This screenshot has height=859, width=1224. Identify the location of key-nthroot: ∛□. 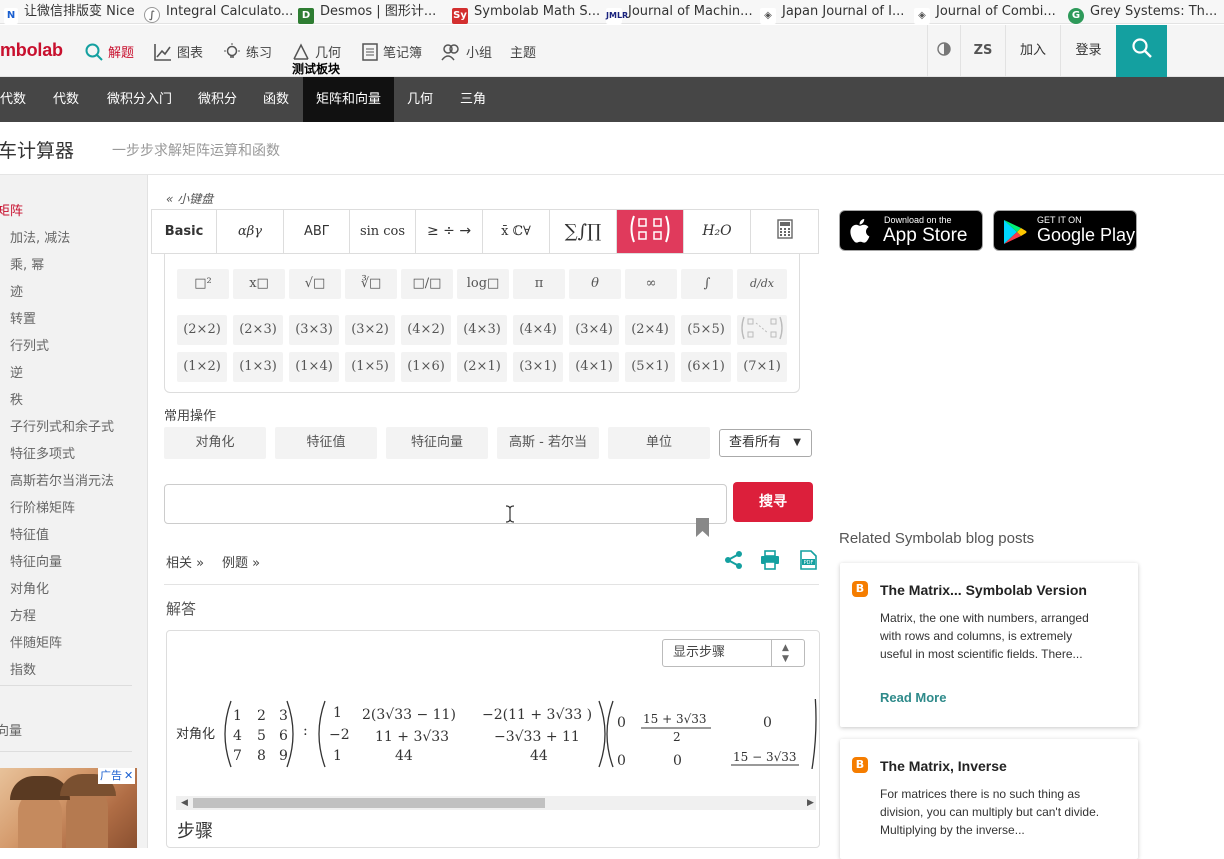
(371, 284).